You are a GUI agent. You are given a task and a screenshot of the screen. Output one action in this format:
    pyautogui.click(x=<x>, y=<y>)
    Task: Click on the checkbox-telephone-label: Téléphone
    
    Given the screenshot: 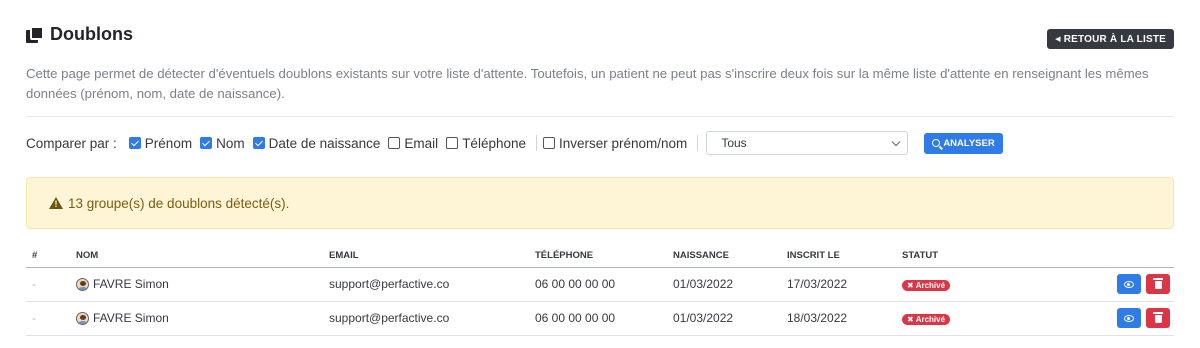 What is the action you would take?
    pyautogui.click(x=494, y=143)
    